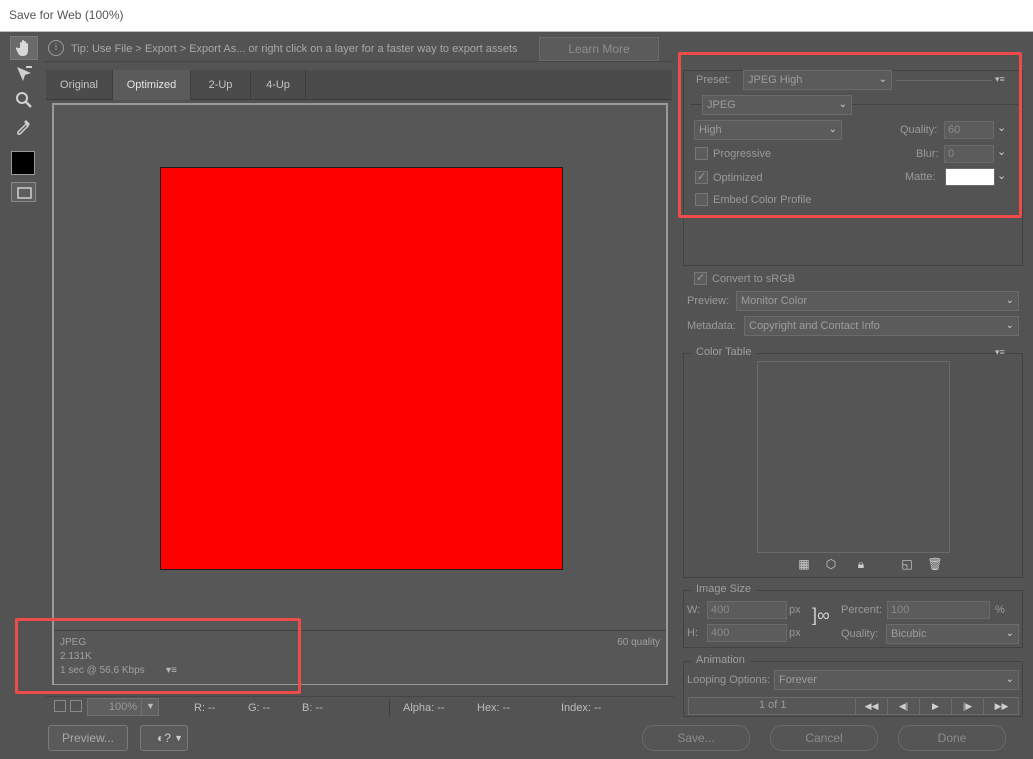 This screenshot has width=1033, height=759. Describe the element at coordinates (938, 610) in the screenshot. I see `percent-input: 100` at that location.